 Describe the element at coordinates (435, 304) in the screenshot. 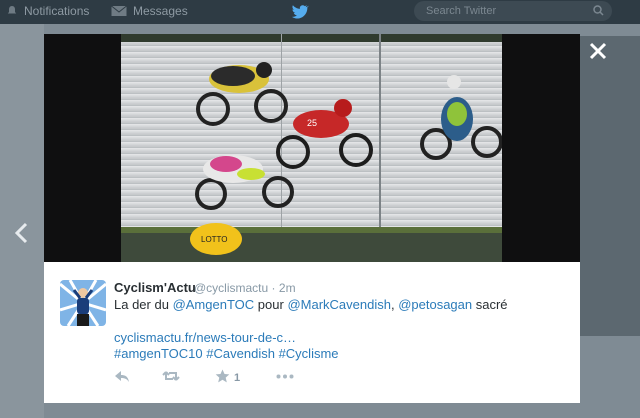

I see `mention-petosagan: @petosagan` at that location.